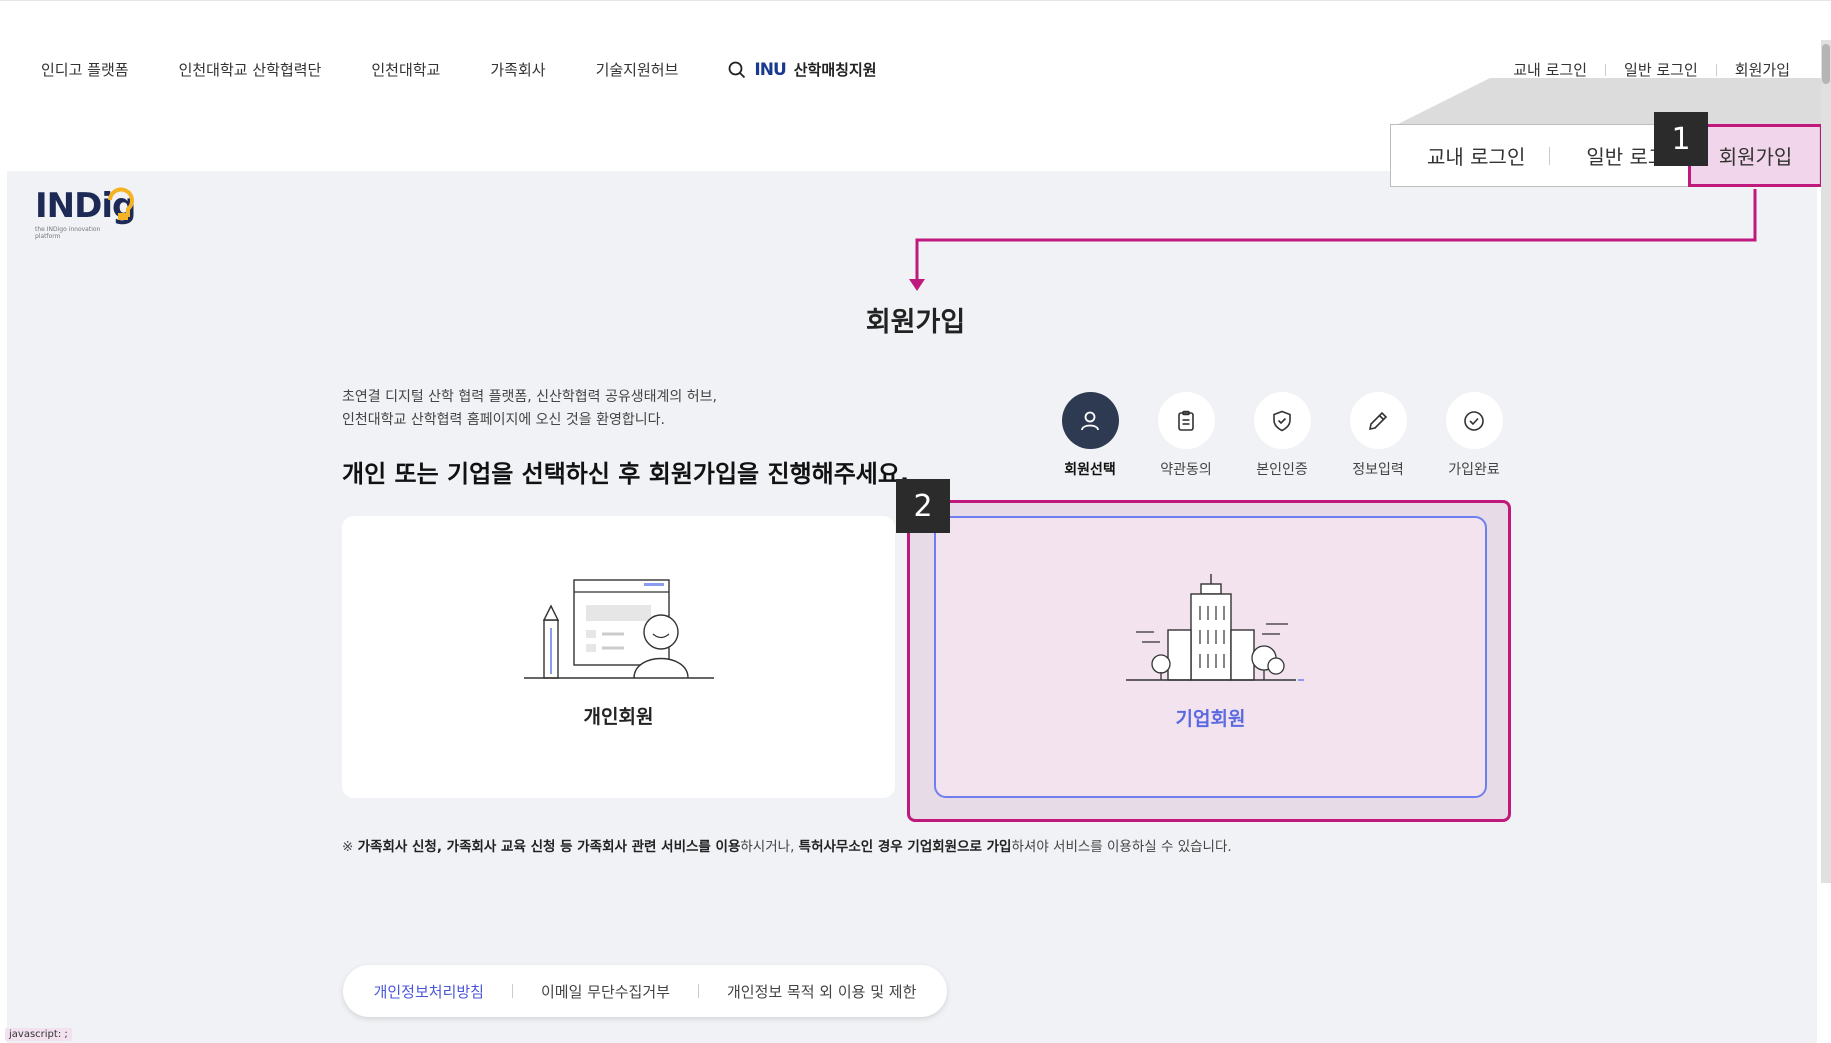  Describe the element at coordinates (429, 991) in the screenshot. I see `privacy-policy-link: 개인정보처리방침` at that location.